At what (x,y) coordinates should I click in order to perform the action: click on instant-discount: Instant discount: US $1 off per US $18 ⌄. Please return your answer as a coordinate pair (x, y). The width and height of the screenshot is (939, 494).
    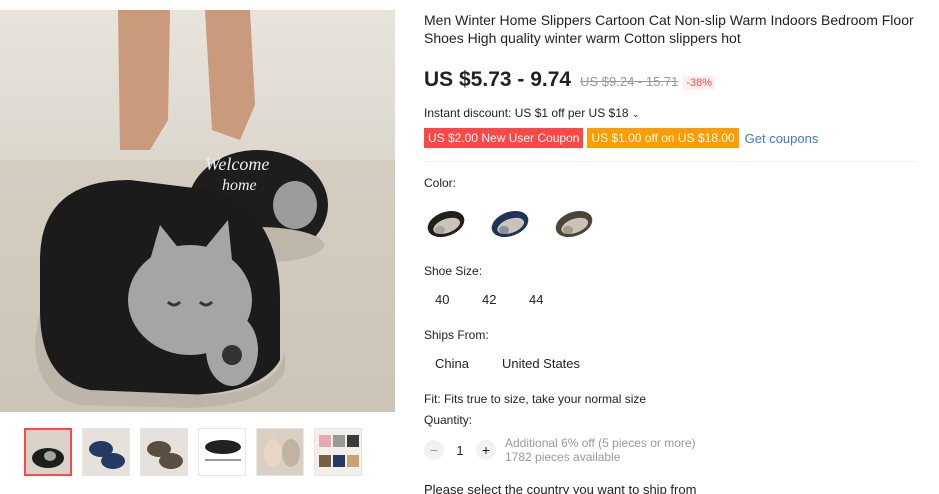
    Looking at the image, I should click on (531, 113).